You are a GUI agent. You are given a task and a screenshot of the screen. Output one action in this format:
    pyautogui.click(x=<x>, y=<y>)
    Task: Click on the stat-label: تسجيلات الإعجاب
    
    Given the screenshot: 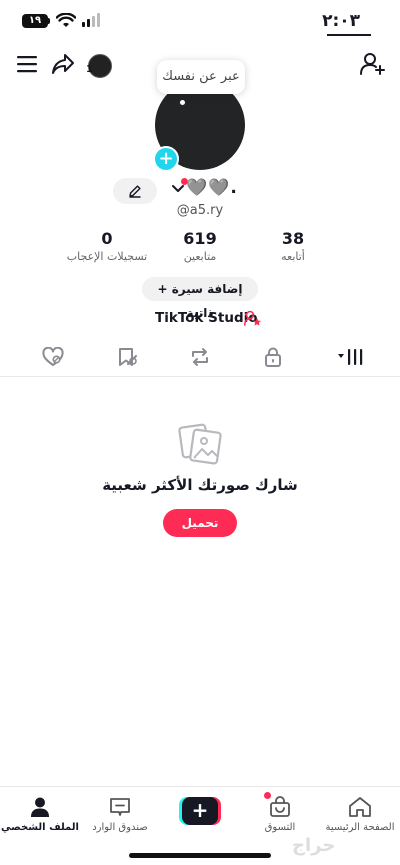 What is the action you would take?
    pyautogui.click(x=107, y=256)
    